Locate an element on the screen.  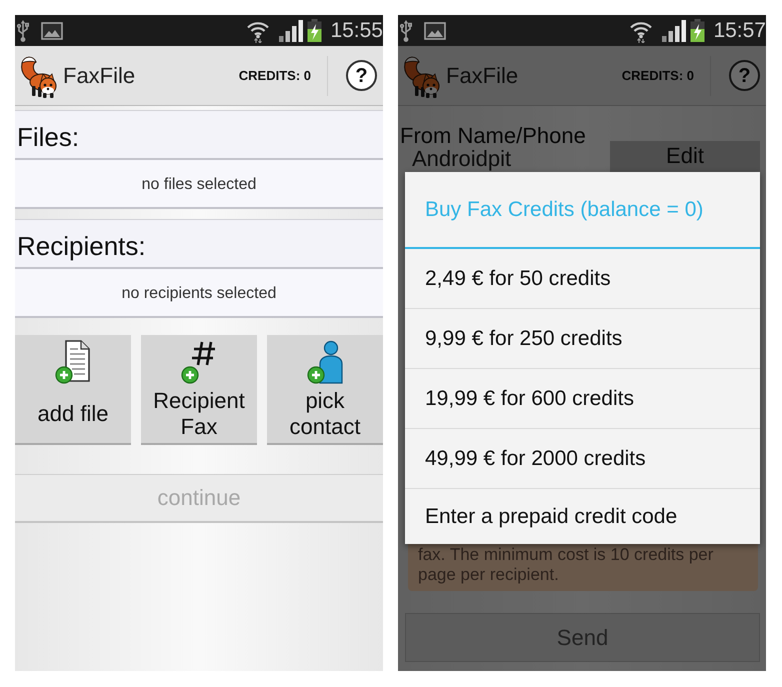
status-time: 15:55 is located at coordinates (356, 30).